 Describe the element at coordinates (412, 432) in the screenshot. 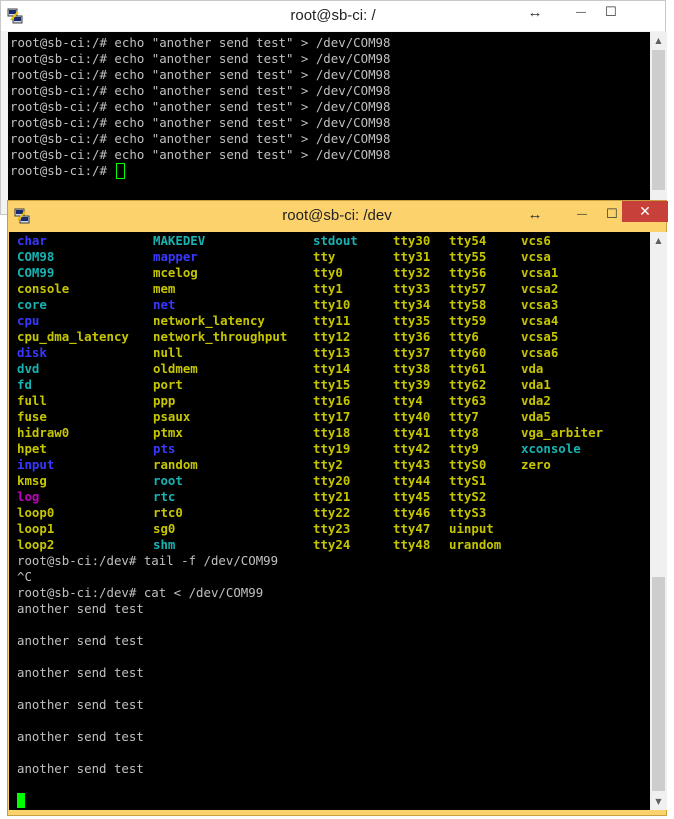

I see `dev-entry: tty41` at that location.